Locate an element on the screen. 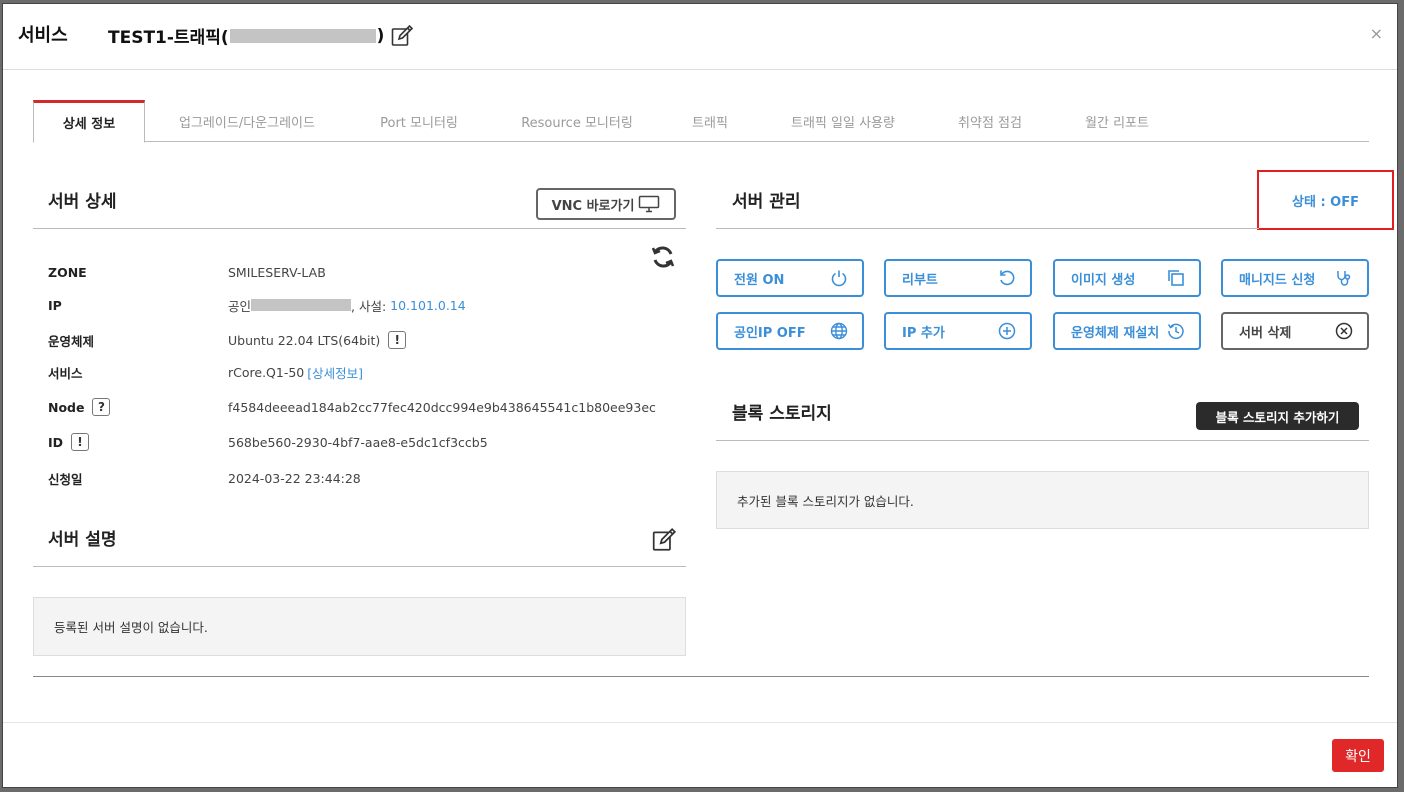 This screenshot has width=1404, height=792. close-circle-icon is located at coordinates (1344, 331).